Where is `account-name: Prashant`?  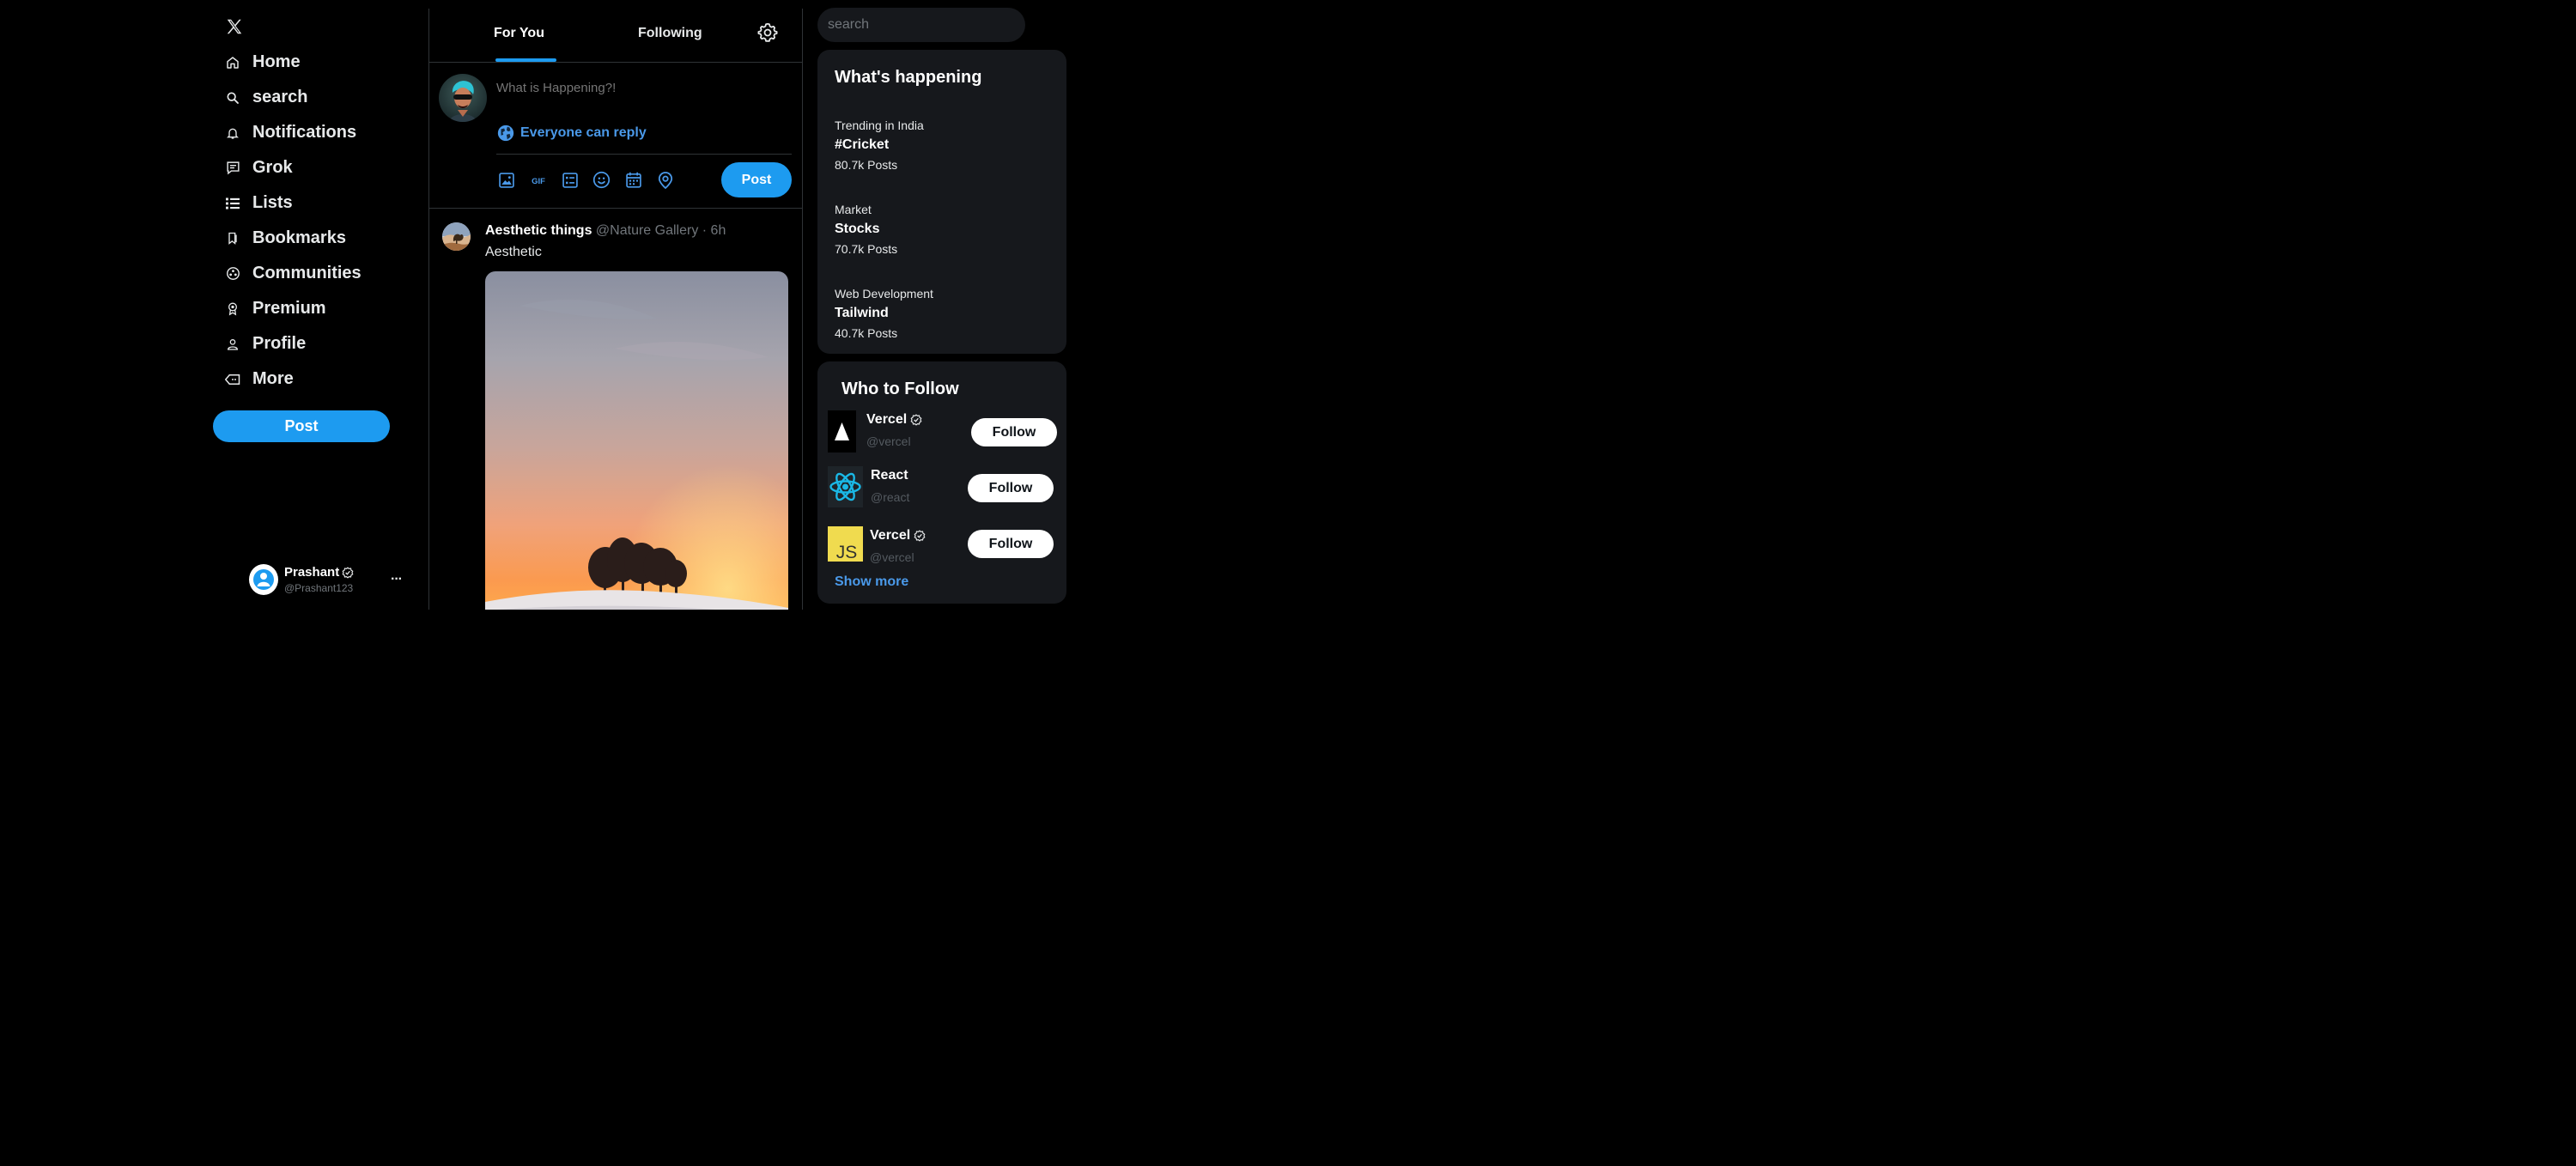
account-name: Prashant is located at coordinates (312, 572).